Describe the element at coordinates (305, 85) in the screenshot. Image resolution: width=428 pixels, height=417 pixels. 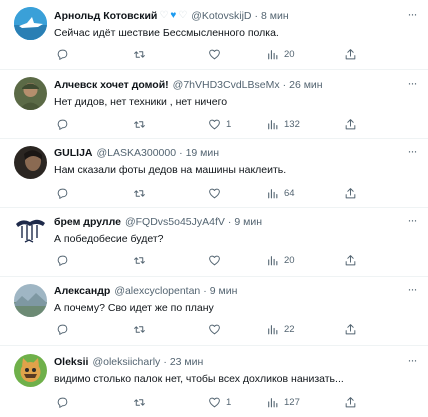
I see `timestamp: 26 мин` at that location.